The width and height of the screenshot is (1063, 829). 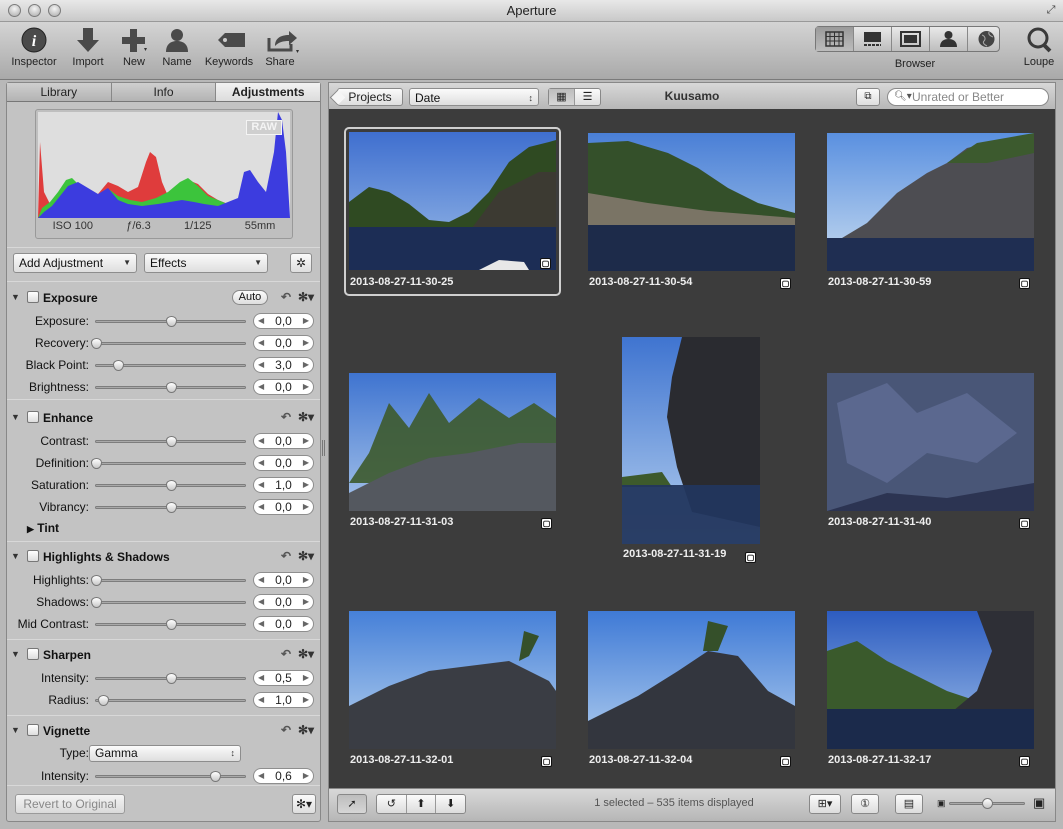 What do you see at coordinates (911, 39) in the screenshot?
I see `viewer-view-button` at bounding box center [911, 39].